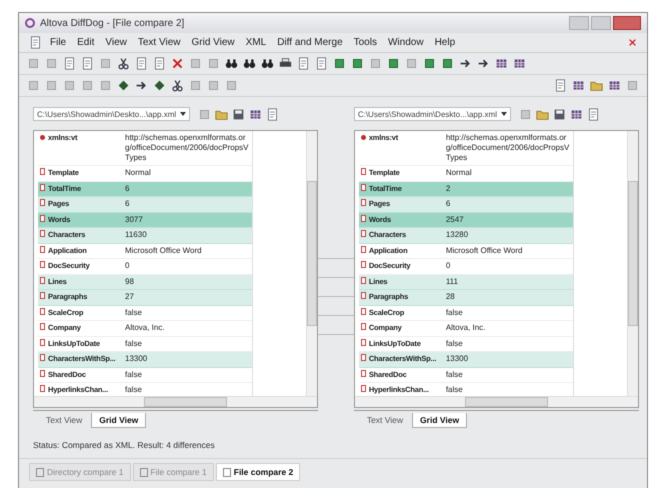 This screenshot has height=488, width=662. I want to click on menu-item: Text View, so click(159, 42).